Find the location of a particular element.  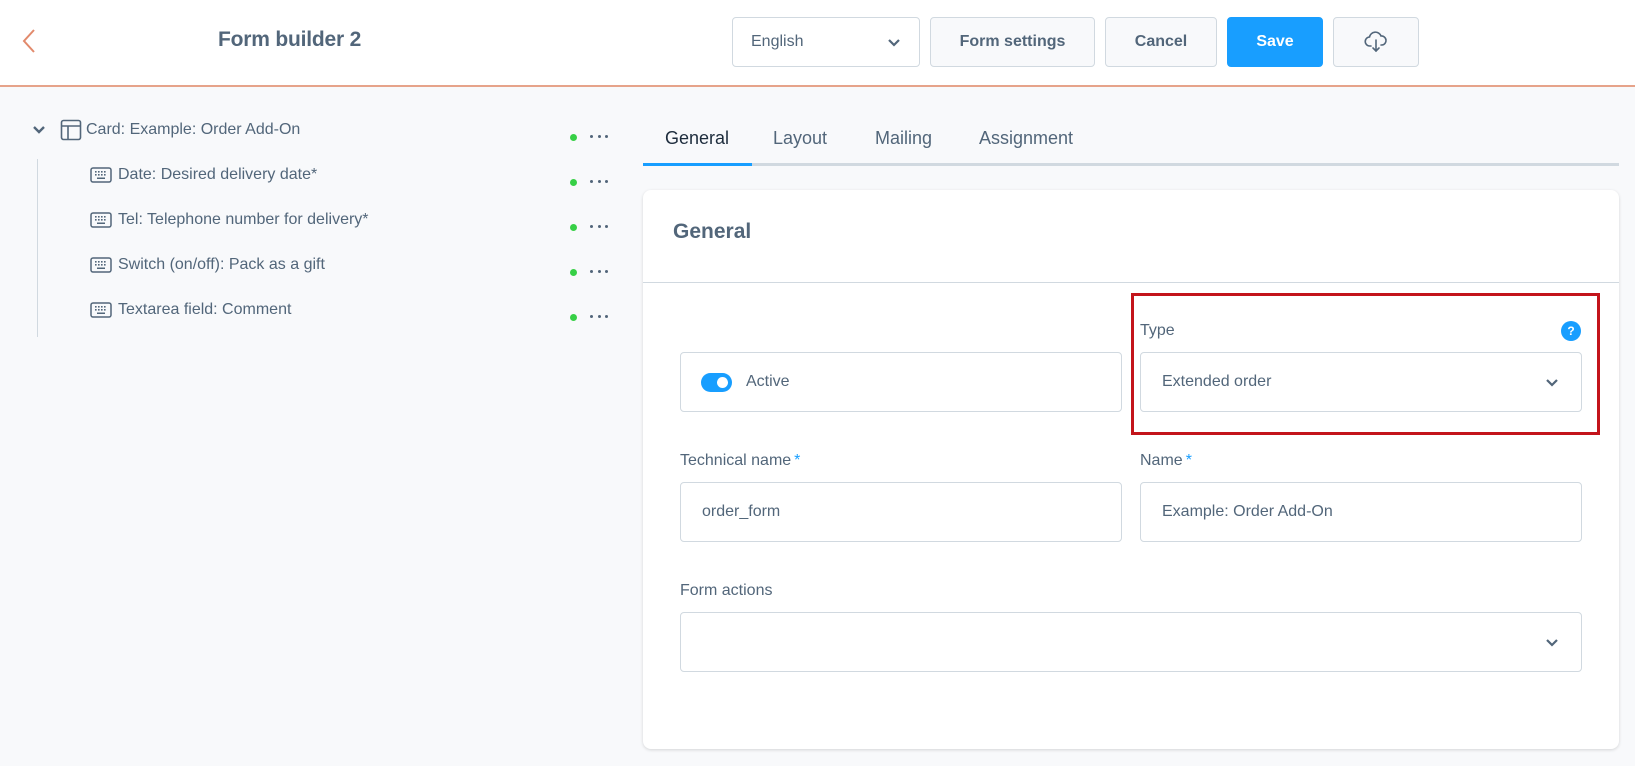

type-select: Extended order is located at coordinates (1361, 382).